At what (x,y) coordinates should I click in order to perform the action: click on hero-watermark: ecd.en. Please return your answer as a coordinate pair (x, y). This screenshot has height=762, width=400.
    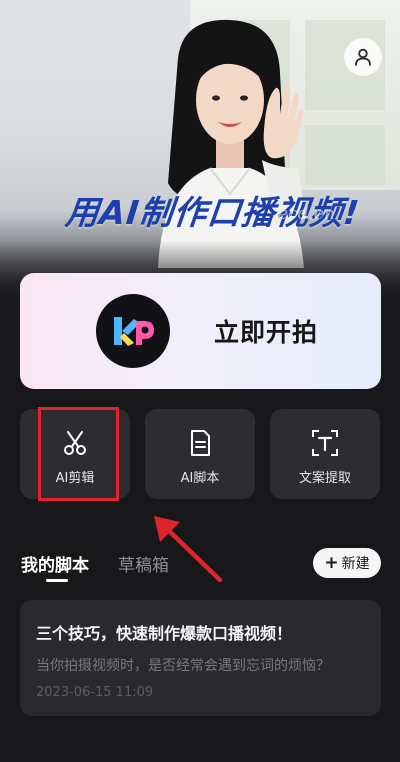
    Looking at the image, I should click on (306, 214).